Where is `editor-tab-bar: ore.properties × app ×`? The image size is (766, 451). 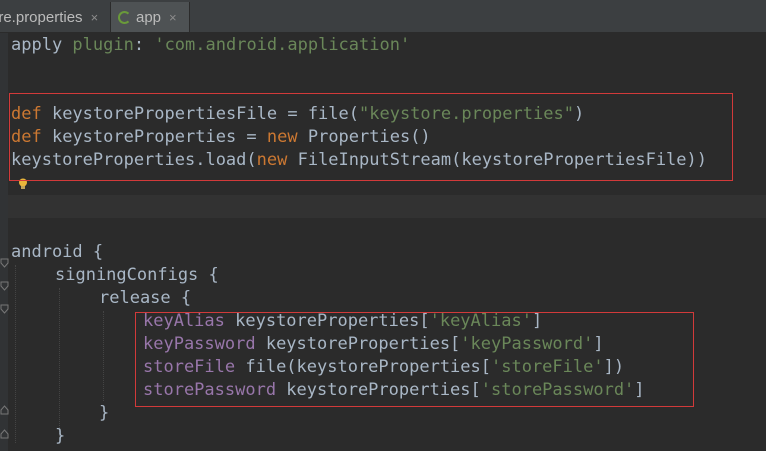 editor-tab-bar: ore.properties × app × is located at coordinates (383, 16).